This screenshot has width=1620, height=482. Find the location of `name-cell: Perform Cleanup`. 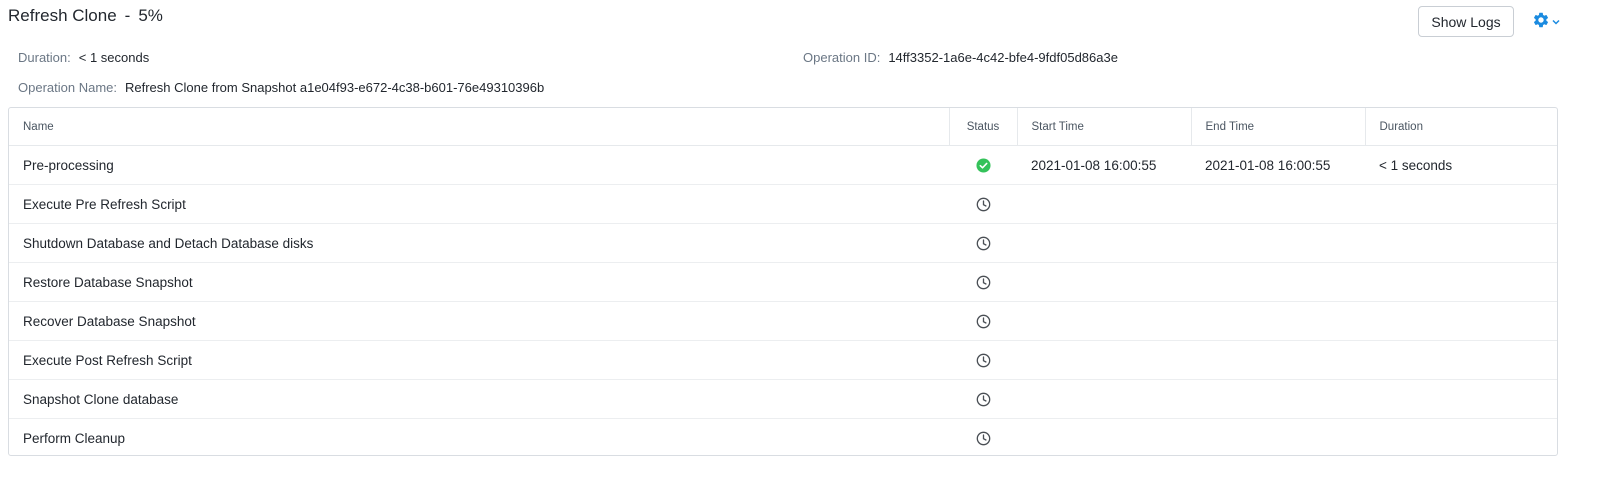

name-cell: Perform Cleanup is located at coordinates (479, 436).